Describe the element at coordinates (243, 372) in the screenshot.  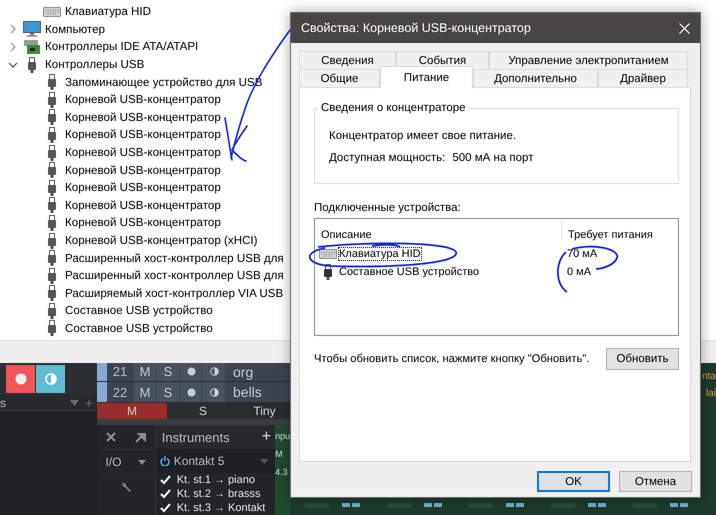
I see `track-name: org` at that location.